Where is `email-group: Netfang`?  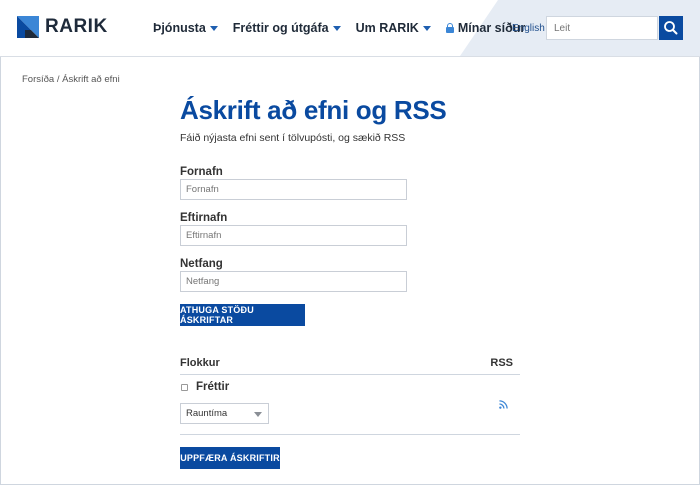 email-group: Netfang is located at coordinates (201, 264).